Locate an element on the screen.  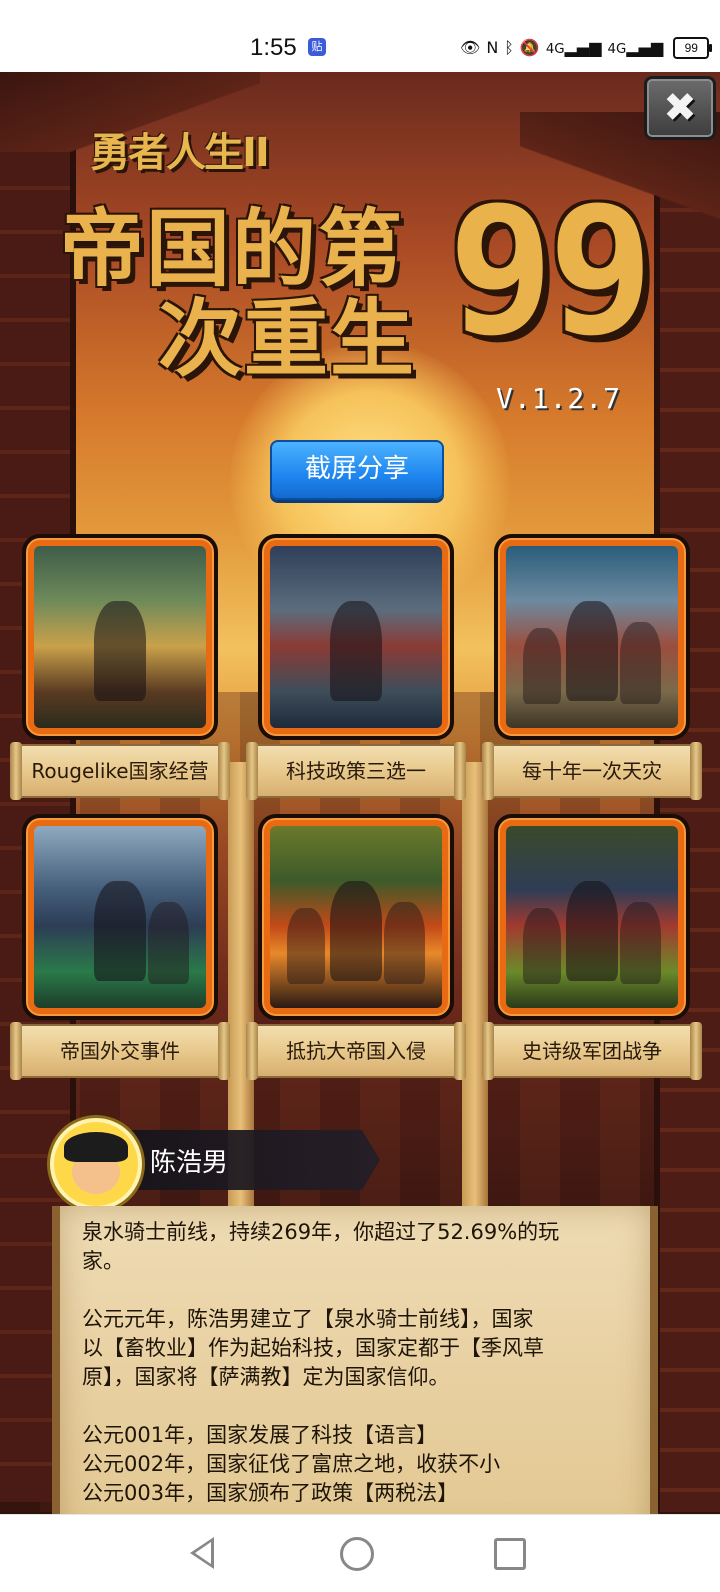
close-icon: ✖ is located at coordinates (680, 108).